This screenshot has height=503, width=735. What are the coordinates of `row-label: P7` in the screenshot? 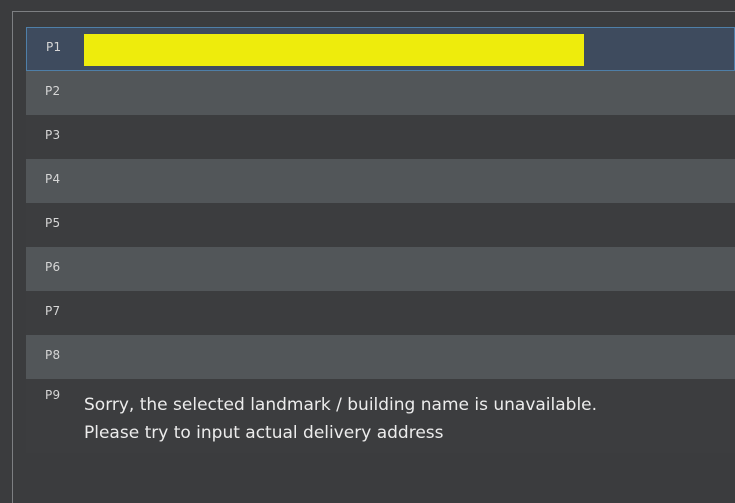 It's located at (53, 311).